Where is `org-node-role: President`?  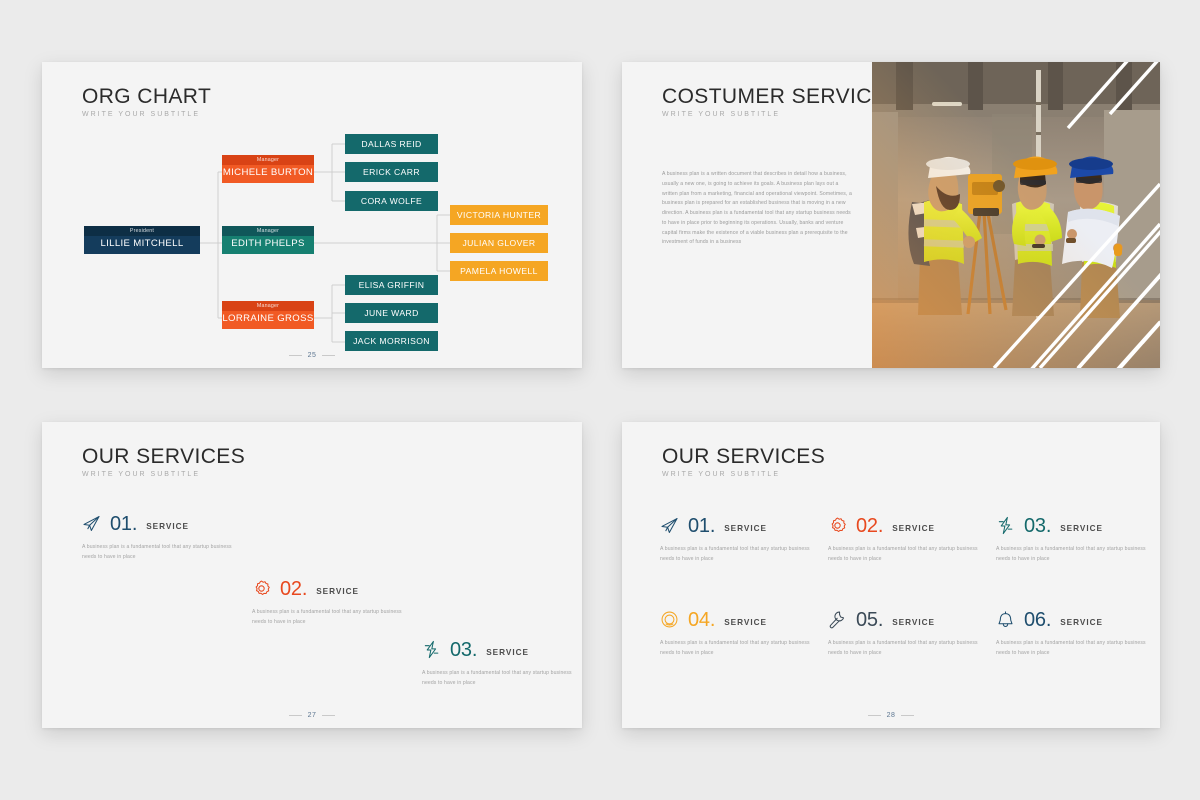 org-node-role: President is located at coordinates (142, 231).